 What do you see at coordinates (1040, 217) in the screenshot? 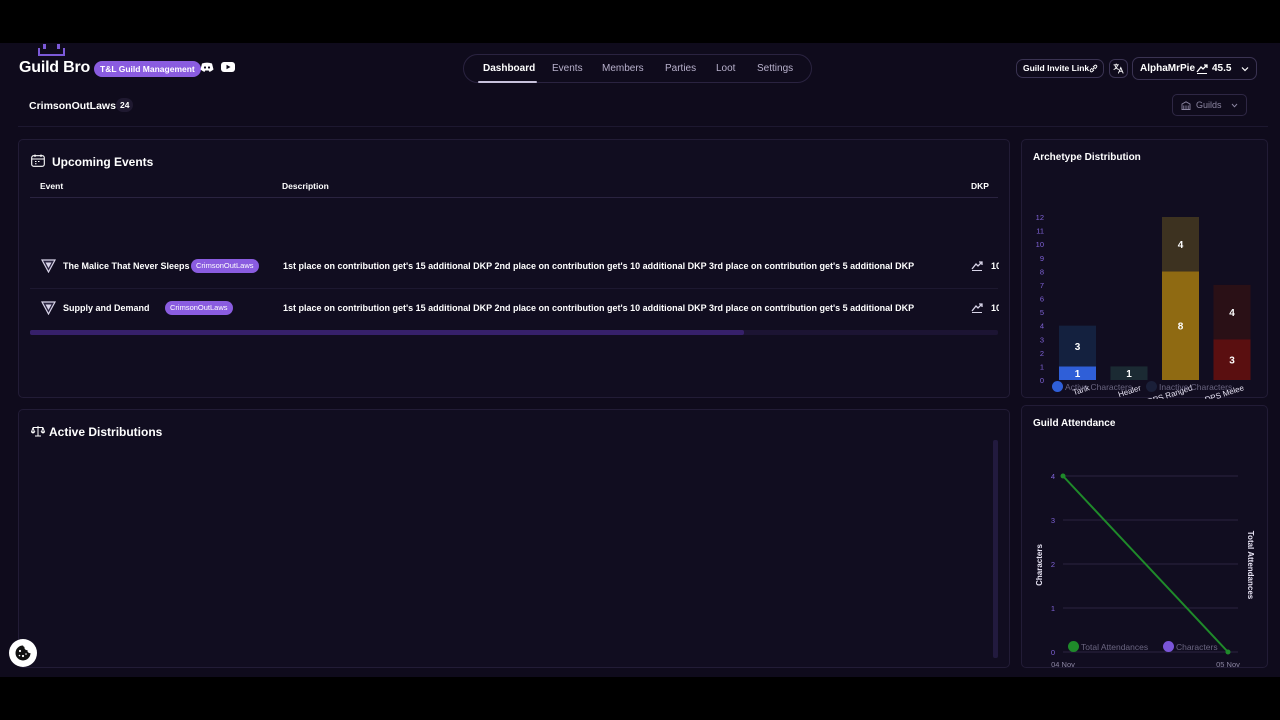
I see `y-tick-label: 12` at bounding box center [1040, 217].